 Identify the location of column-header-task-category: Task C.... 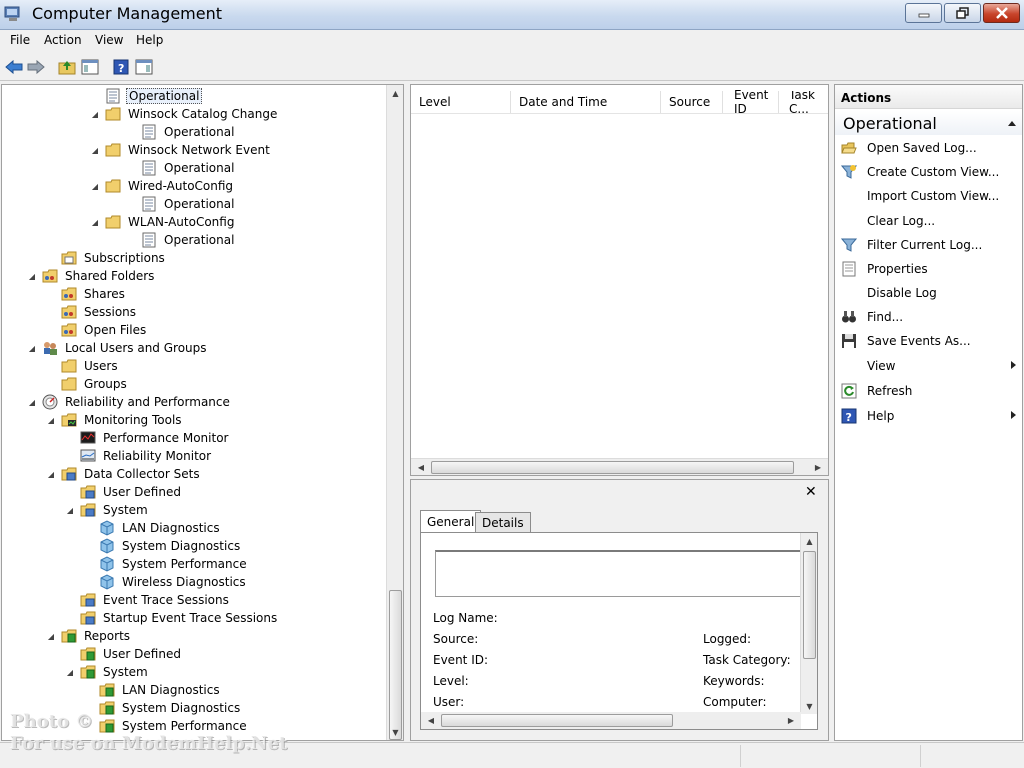
(803, 102).